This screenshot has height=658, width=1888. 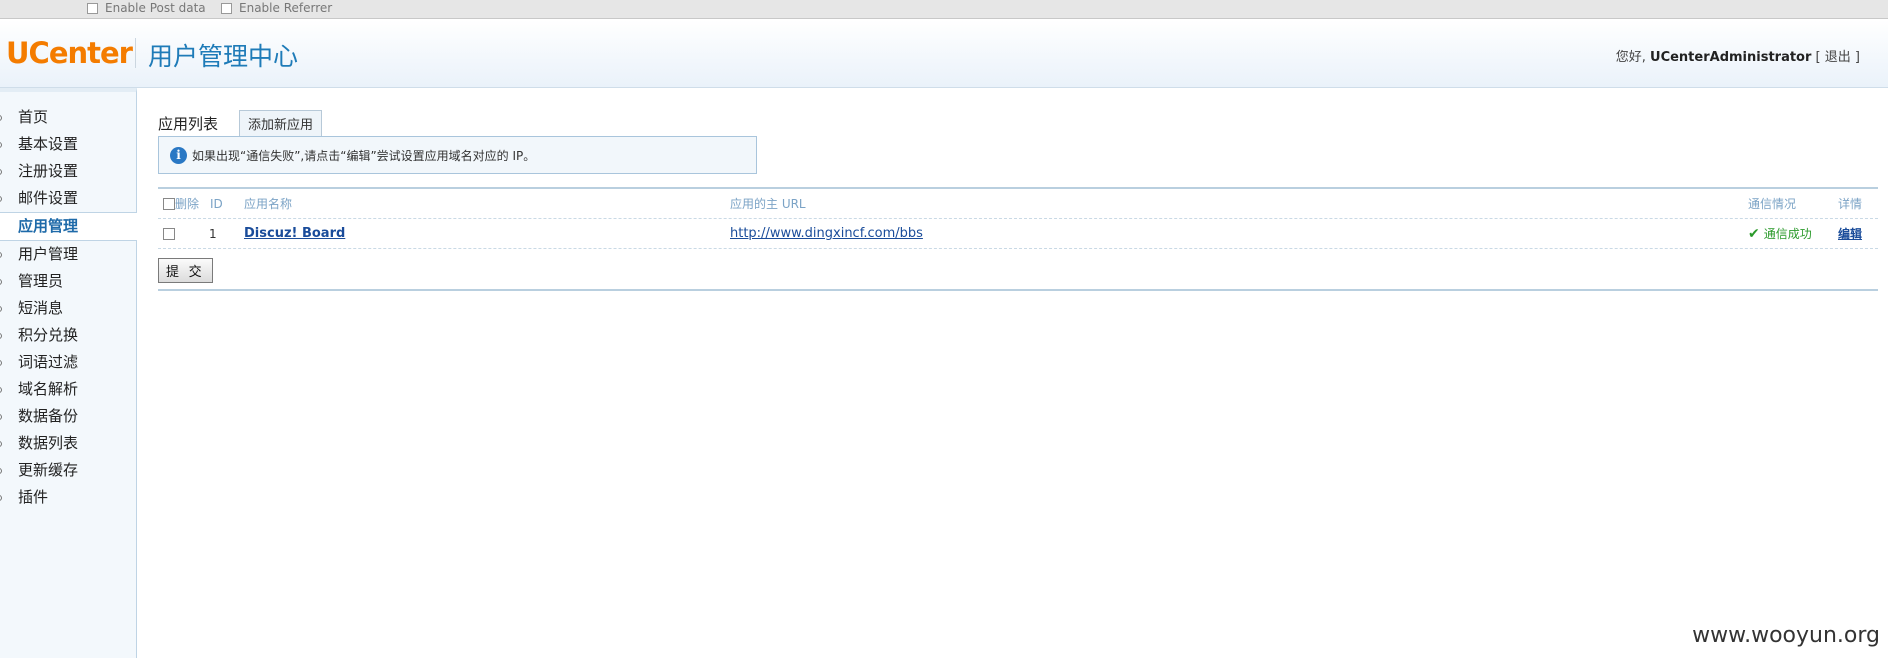 I want to click on add-app-button: 添加新应用, so click(x=281, y=123).